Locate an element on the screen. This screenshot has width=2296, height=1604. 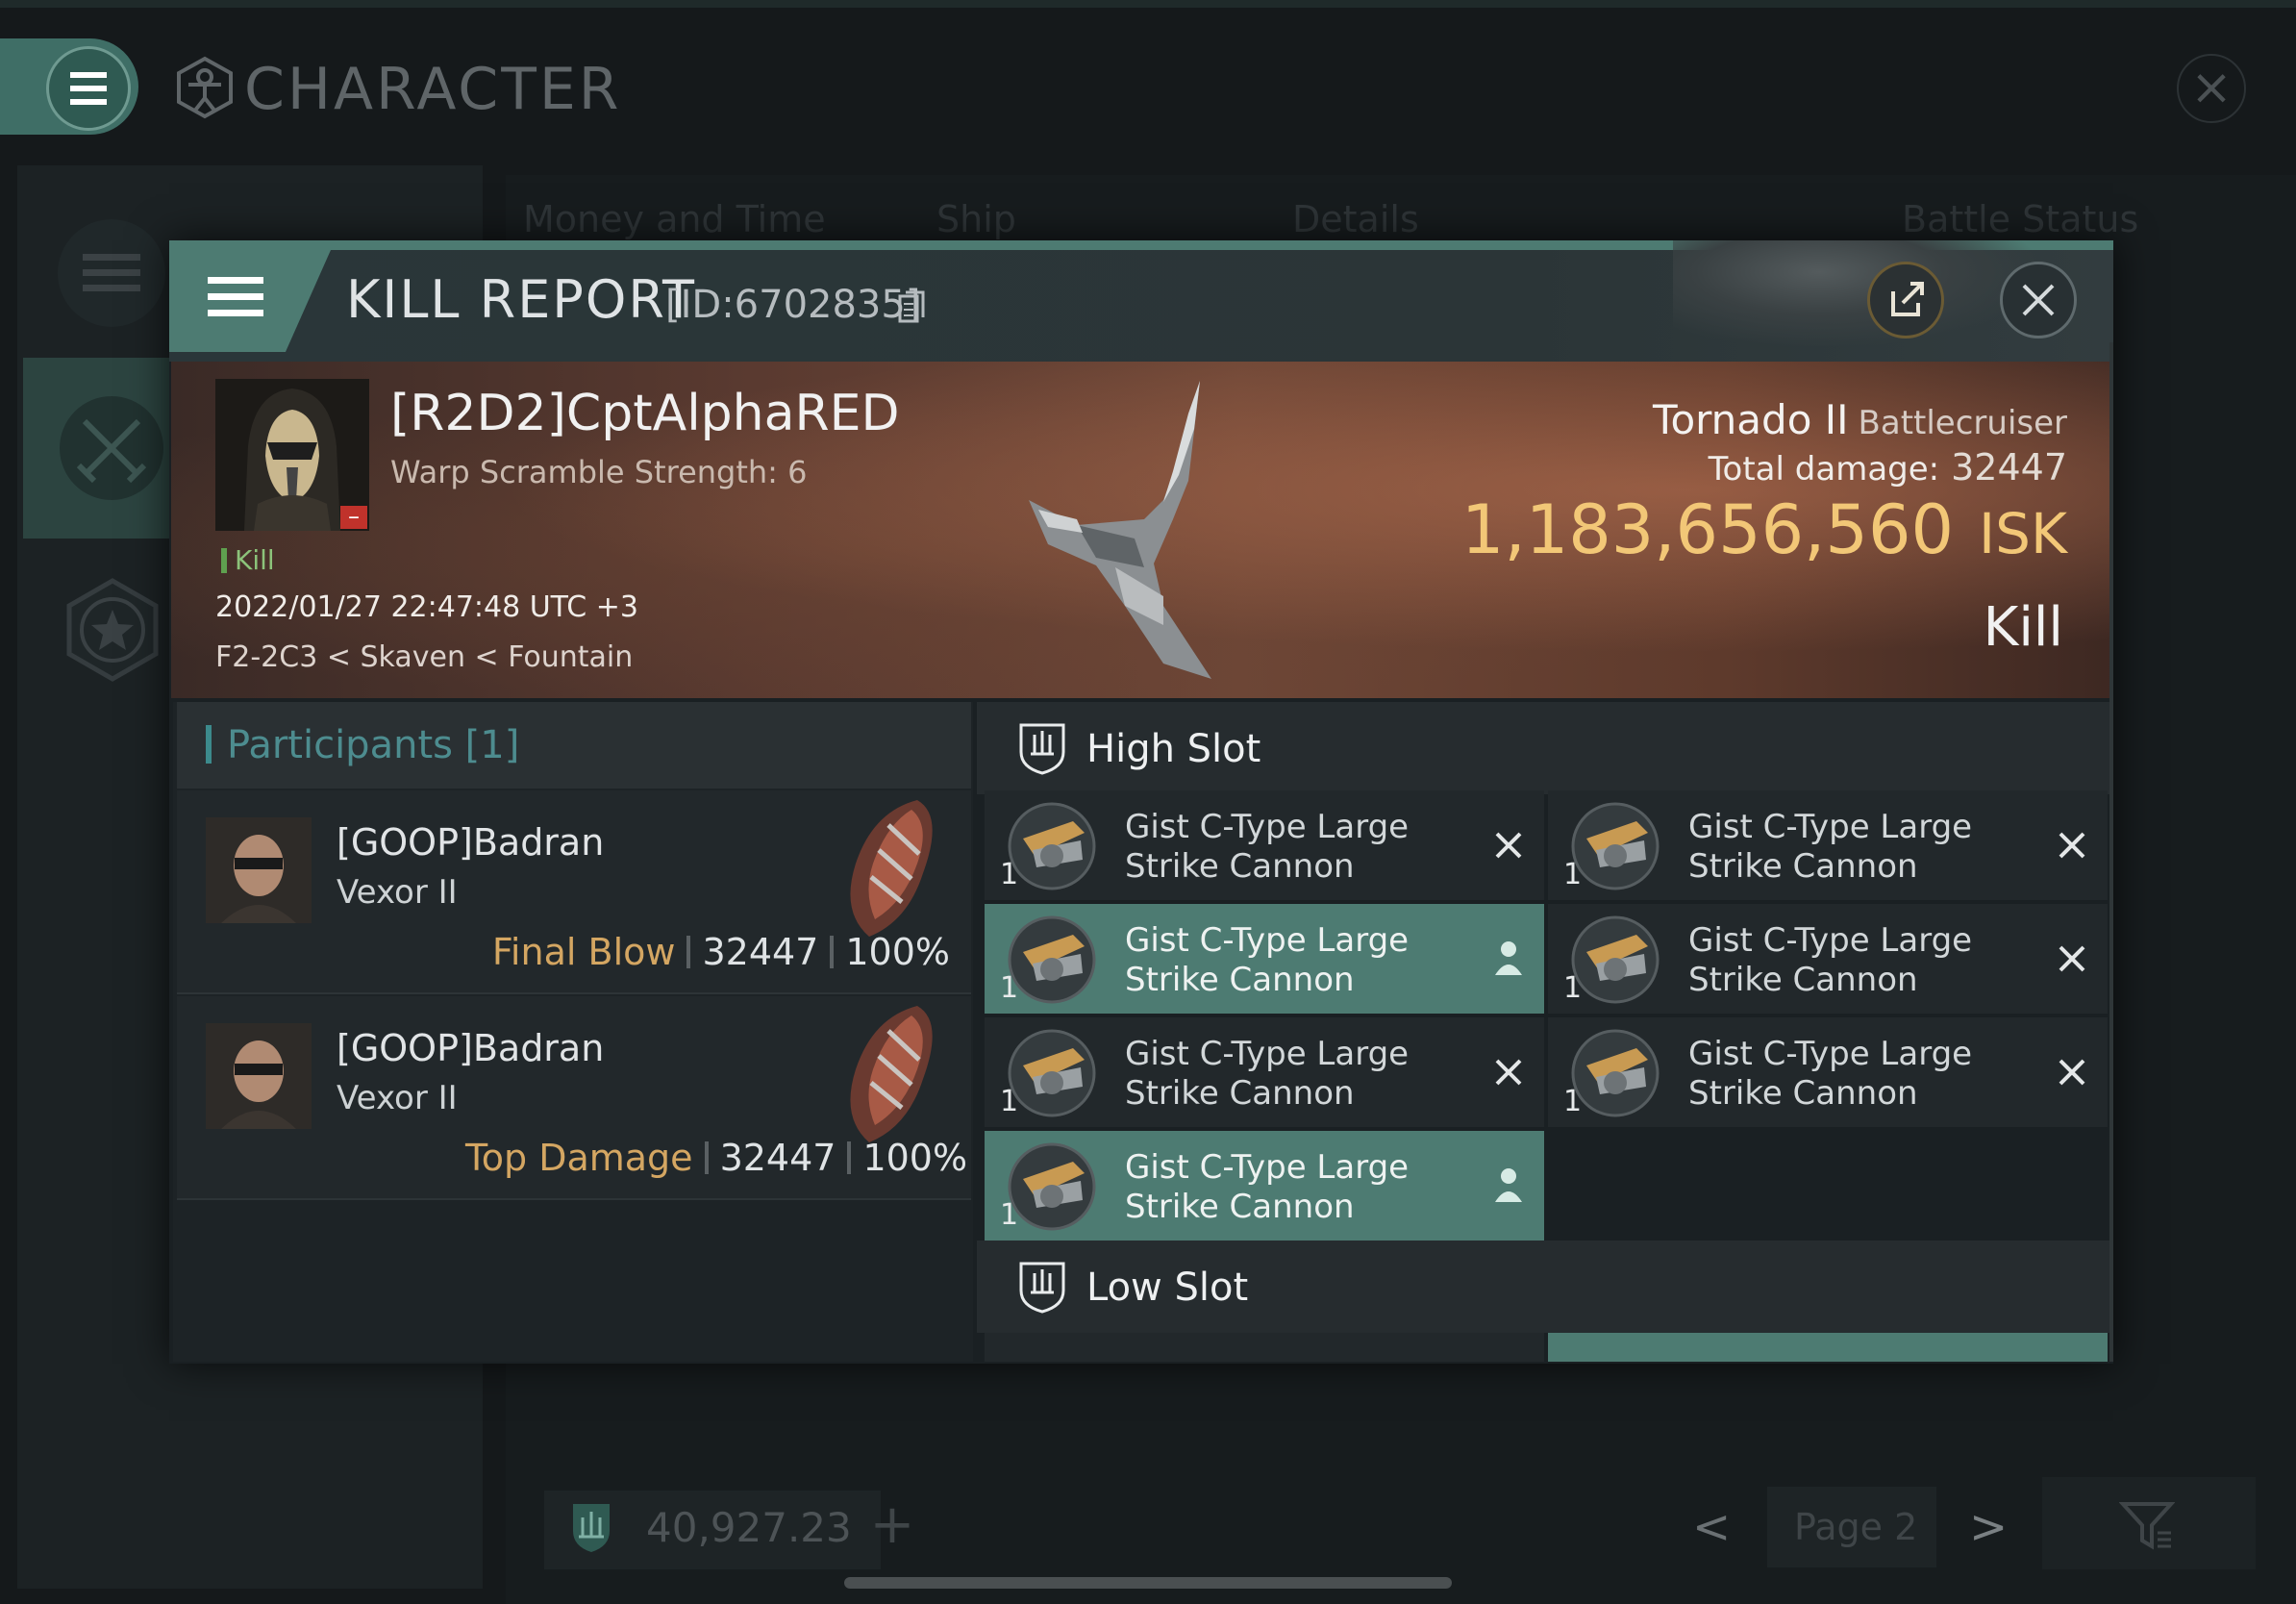
battle-tab-button is located at coordinates (111, 448).